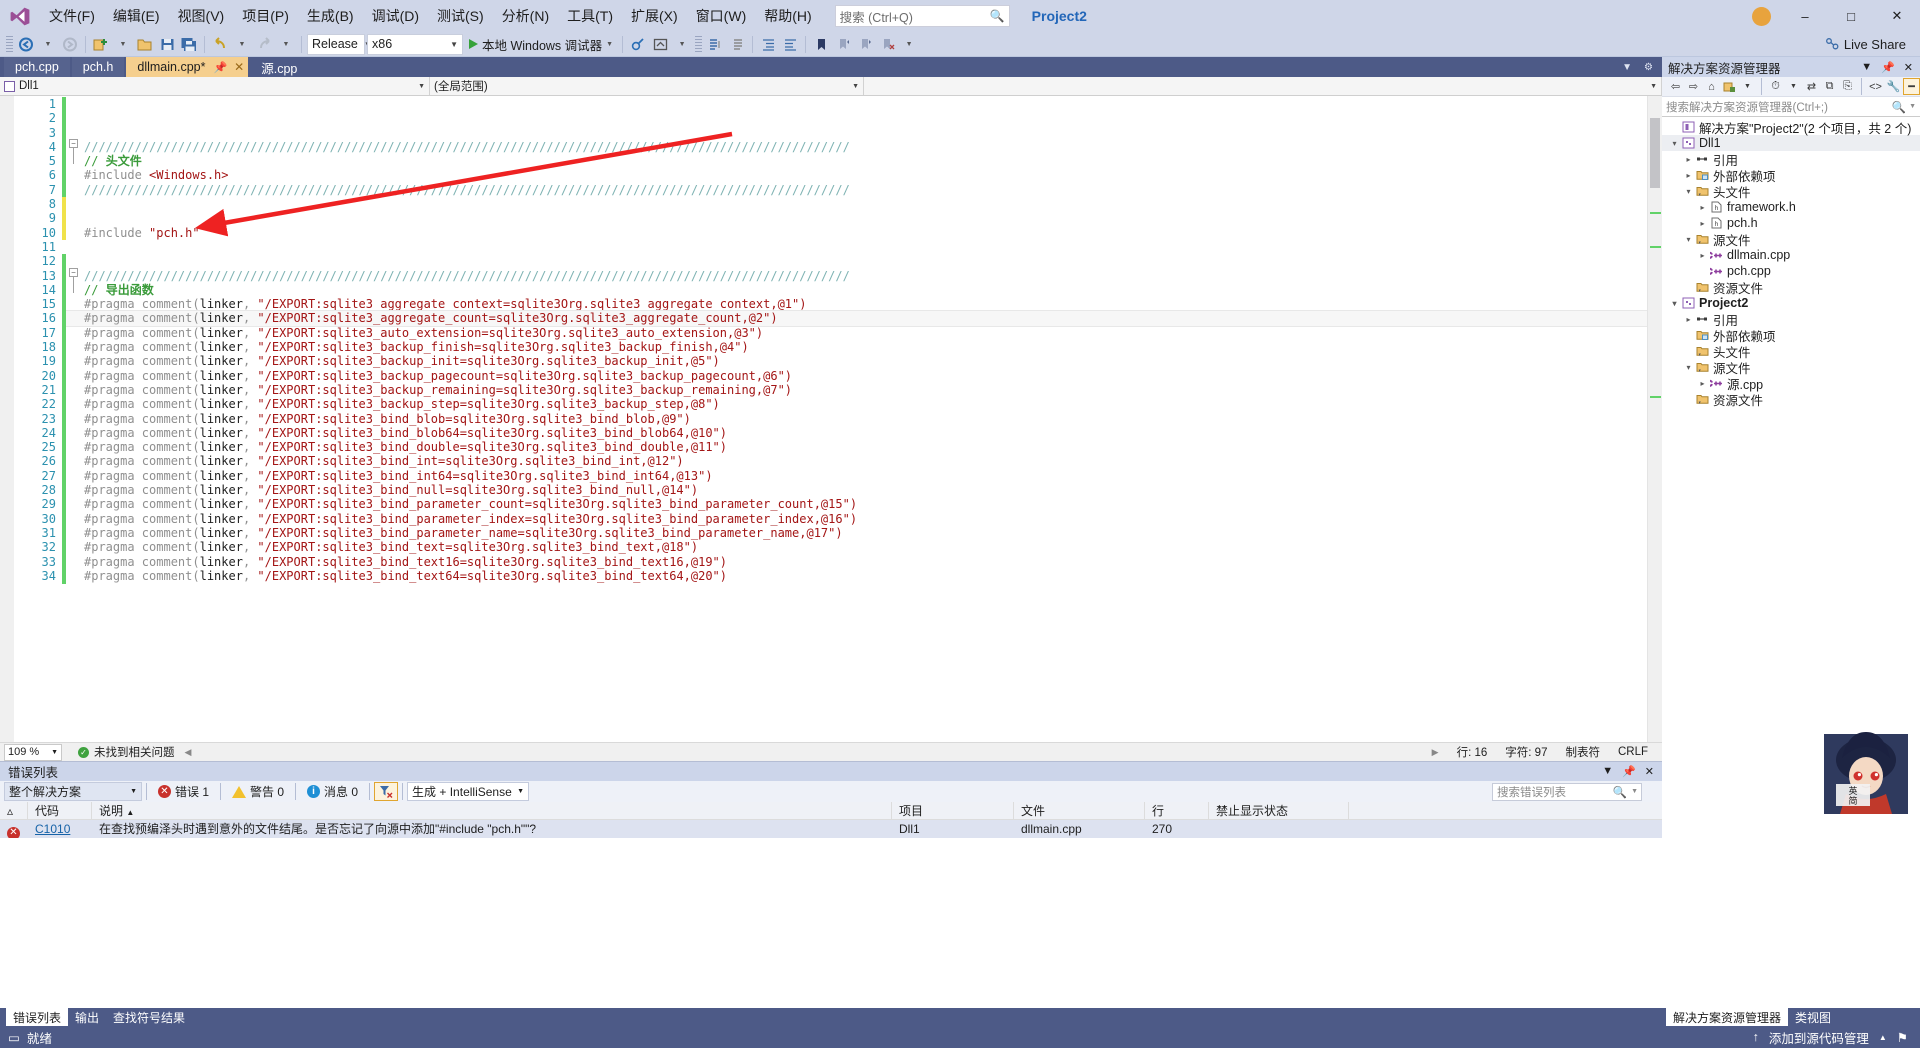 This screenshot has height=1048, width=1920. Describe the element at coordinates (1847, 86) in the screenshot. I see `collapse-all-icon: ⎘` at that location.